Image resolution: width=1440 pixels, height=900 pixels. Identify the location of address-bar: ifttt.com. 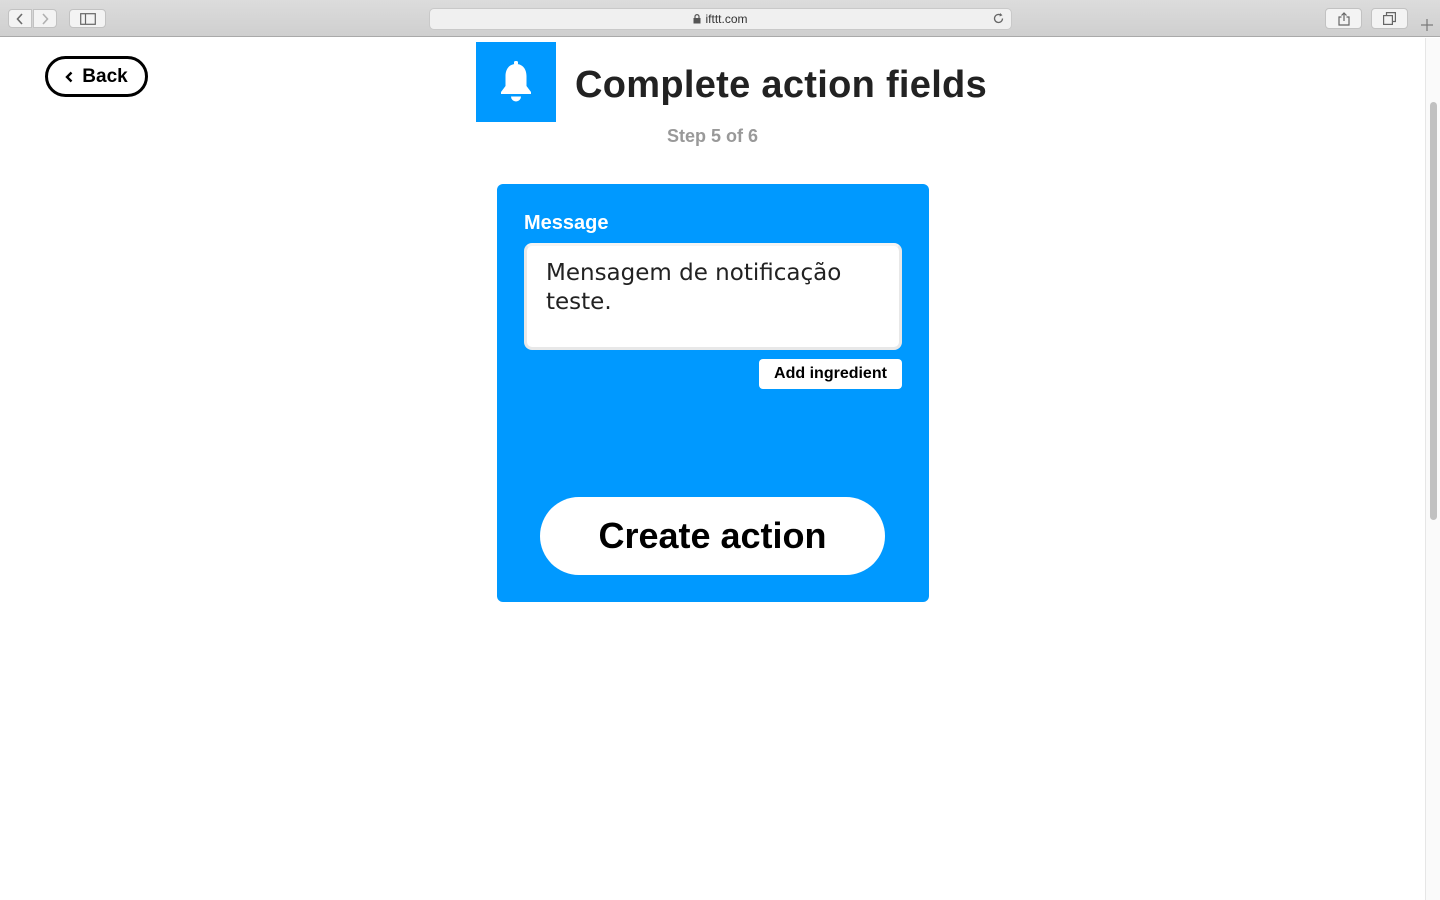
(720, 19).